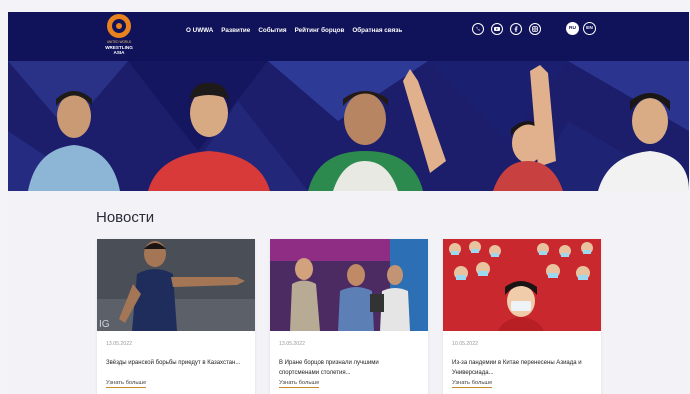 This screenshot has height=394, width=690. I want to click on news-section-title: Новости, so click(125, 217).